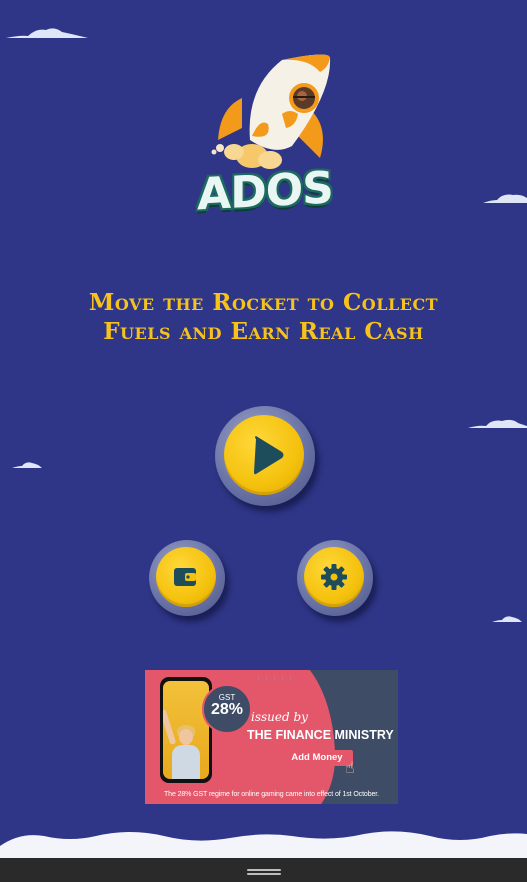  Describe the element at coordinates (265, 191) in the screenshot. I see `logo-wordmark: ADOS` at that location.